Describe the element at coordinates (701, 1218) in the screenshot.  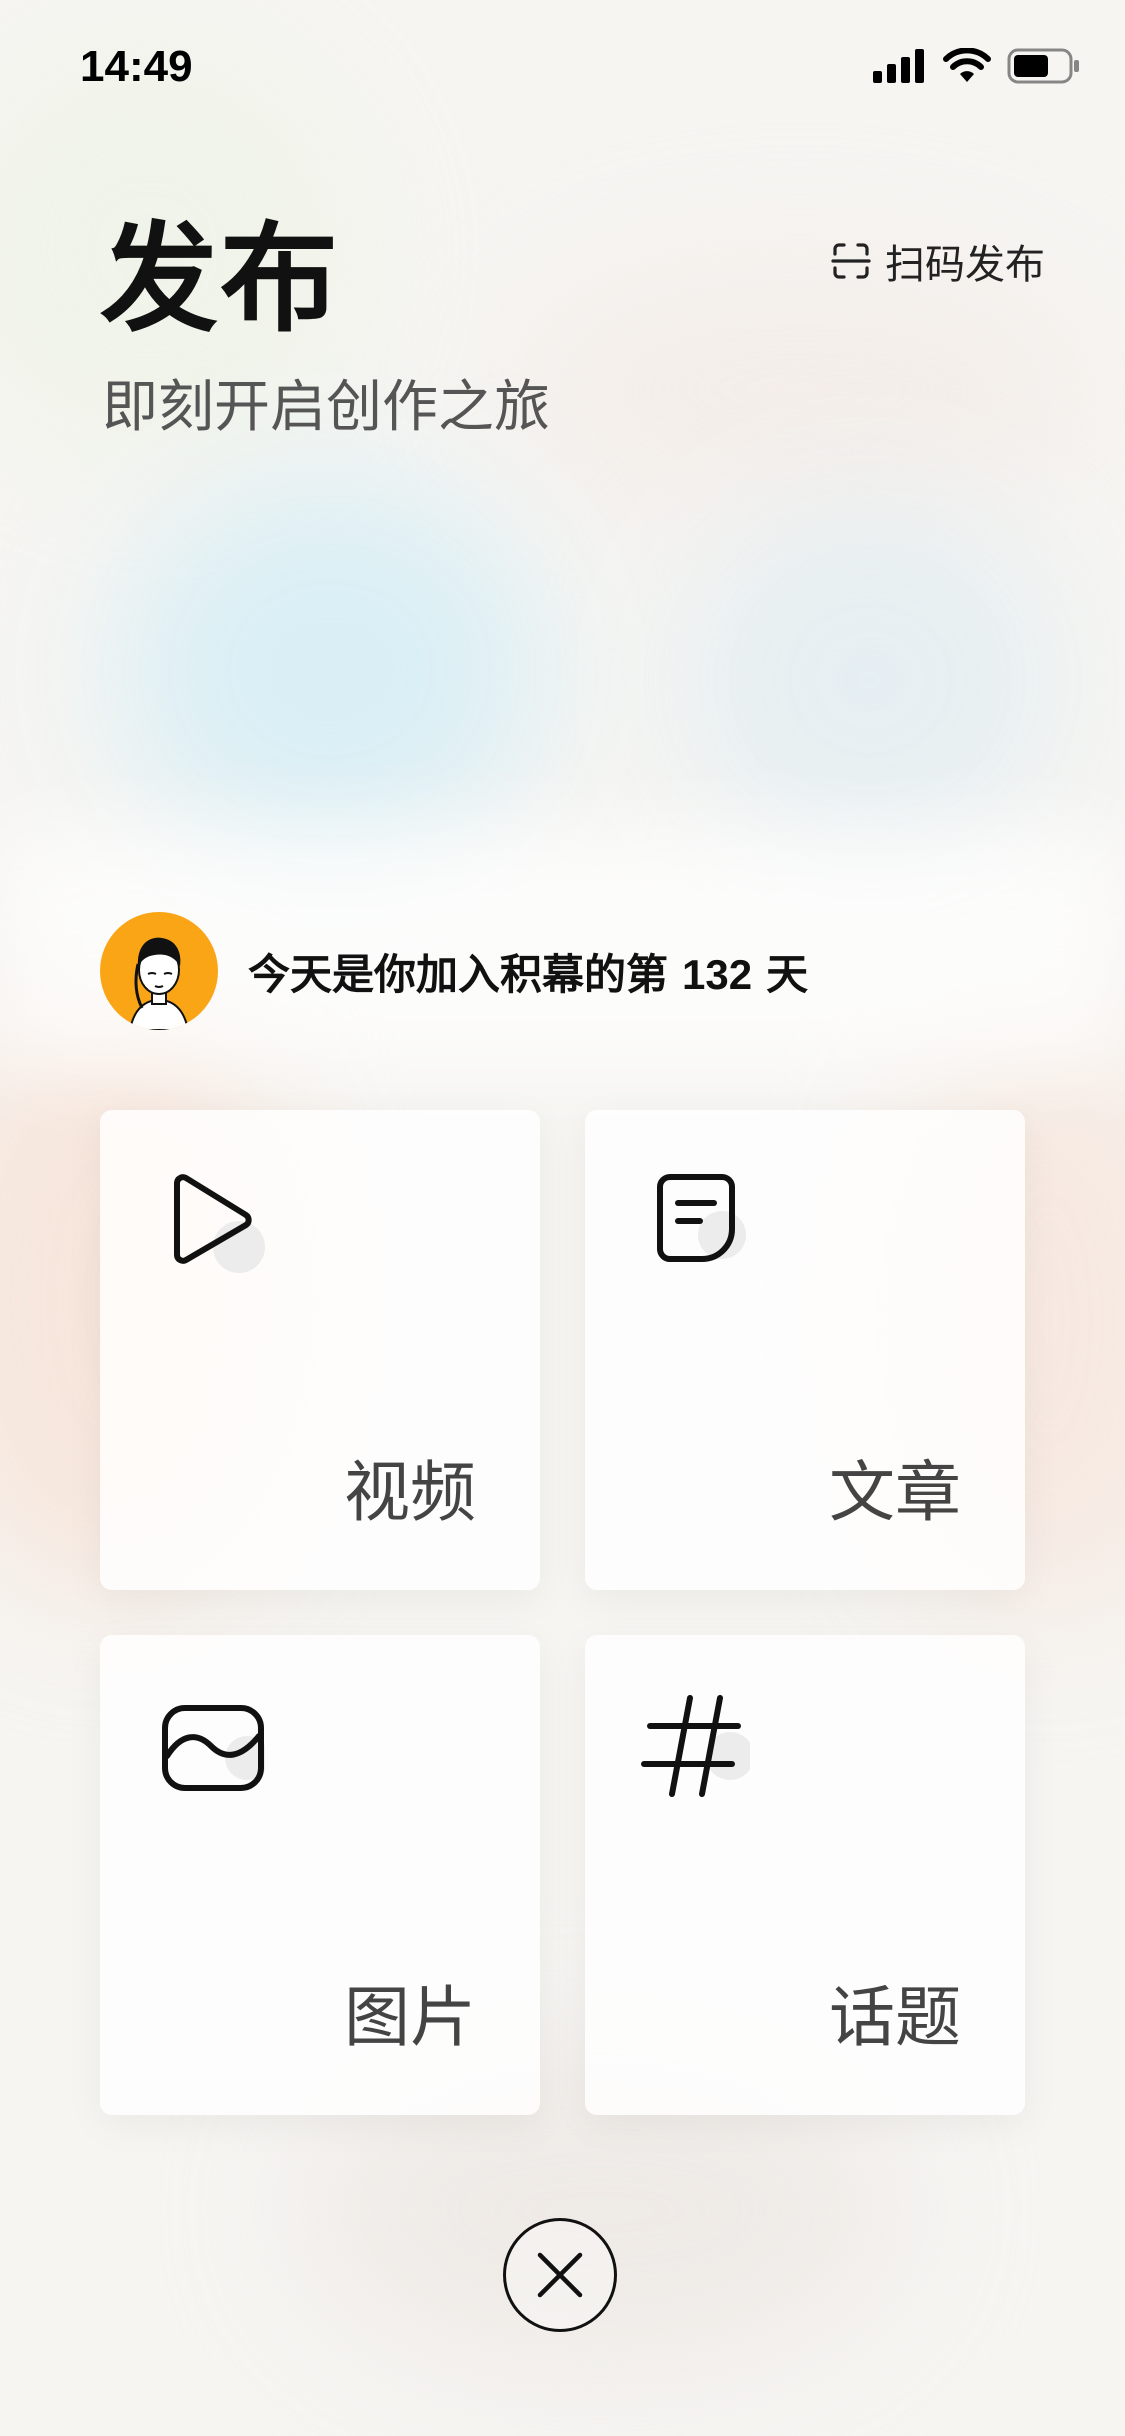
I see `article-icon` at that location.